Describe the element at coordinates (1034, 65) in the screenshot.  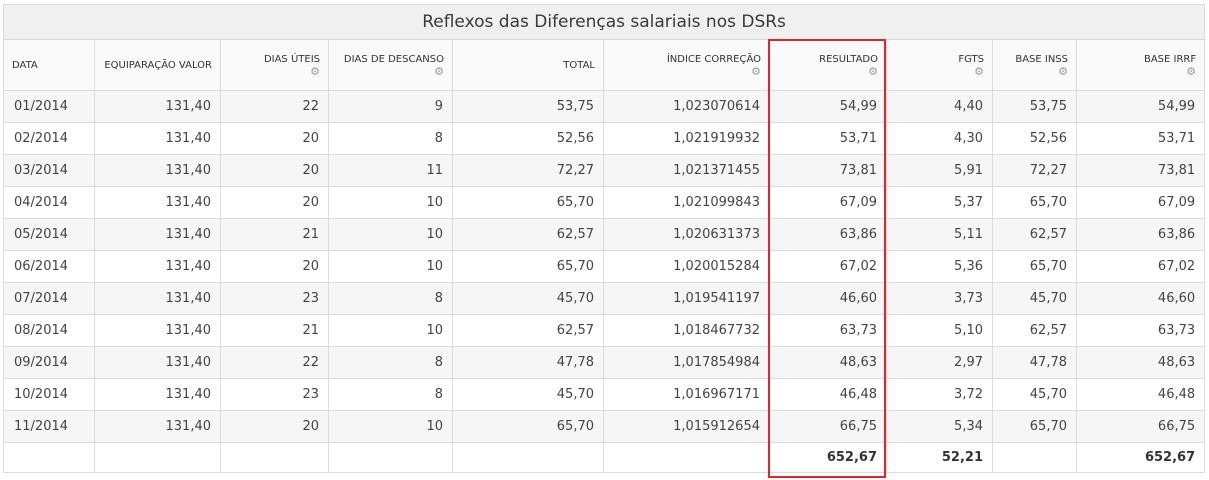
I see `column-header-8: BASE INSS ⚙` at that location.